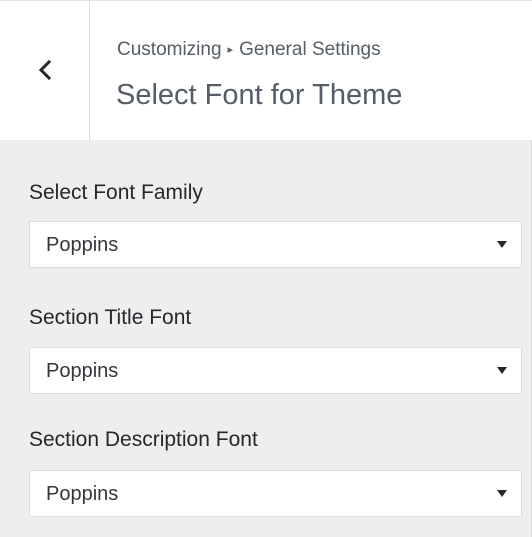 The image size is (532, 537). Describe the element at coordinates (259, 95) in the screenshot. I see `panel-title: Select Font for Theme` at that location.